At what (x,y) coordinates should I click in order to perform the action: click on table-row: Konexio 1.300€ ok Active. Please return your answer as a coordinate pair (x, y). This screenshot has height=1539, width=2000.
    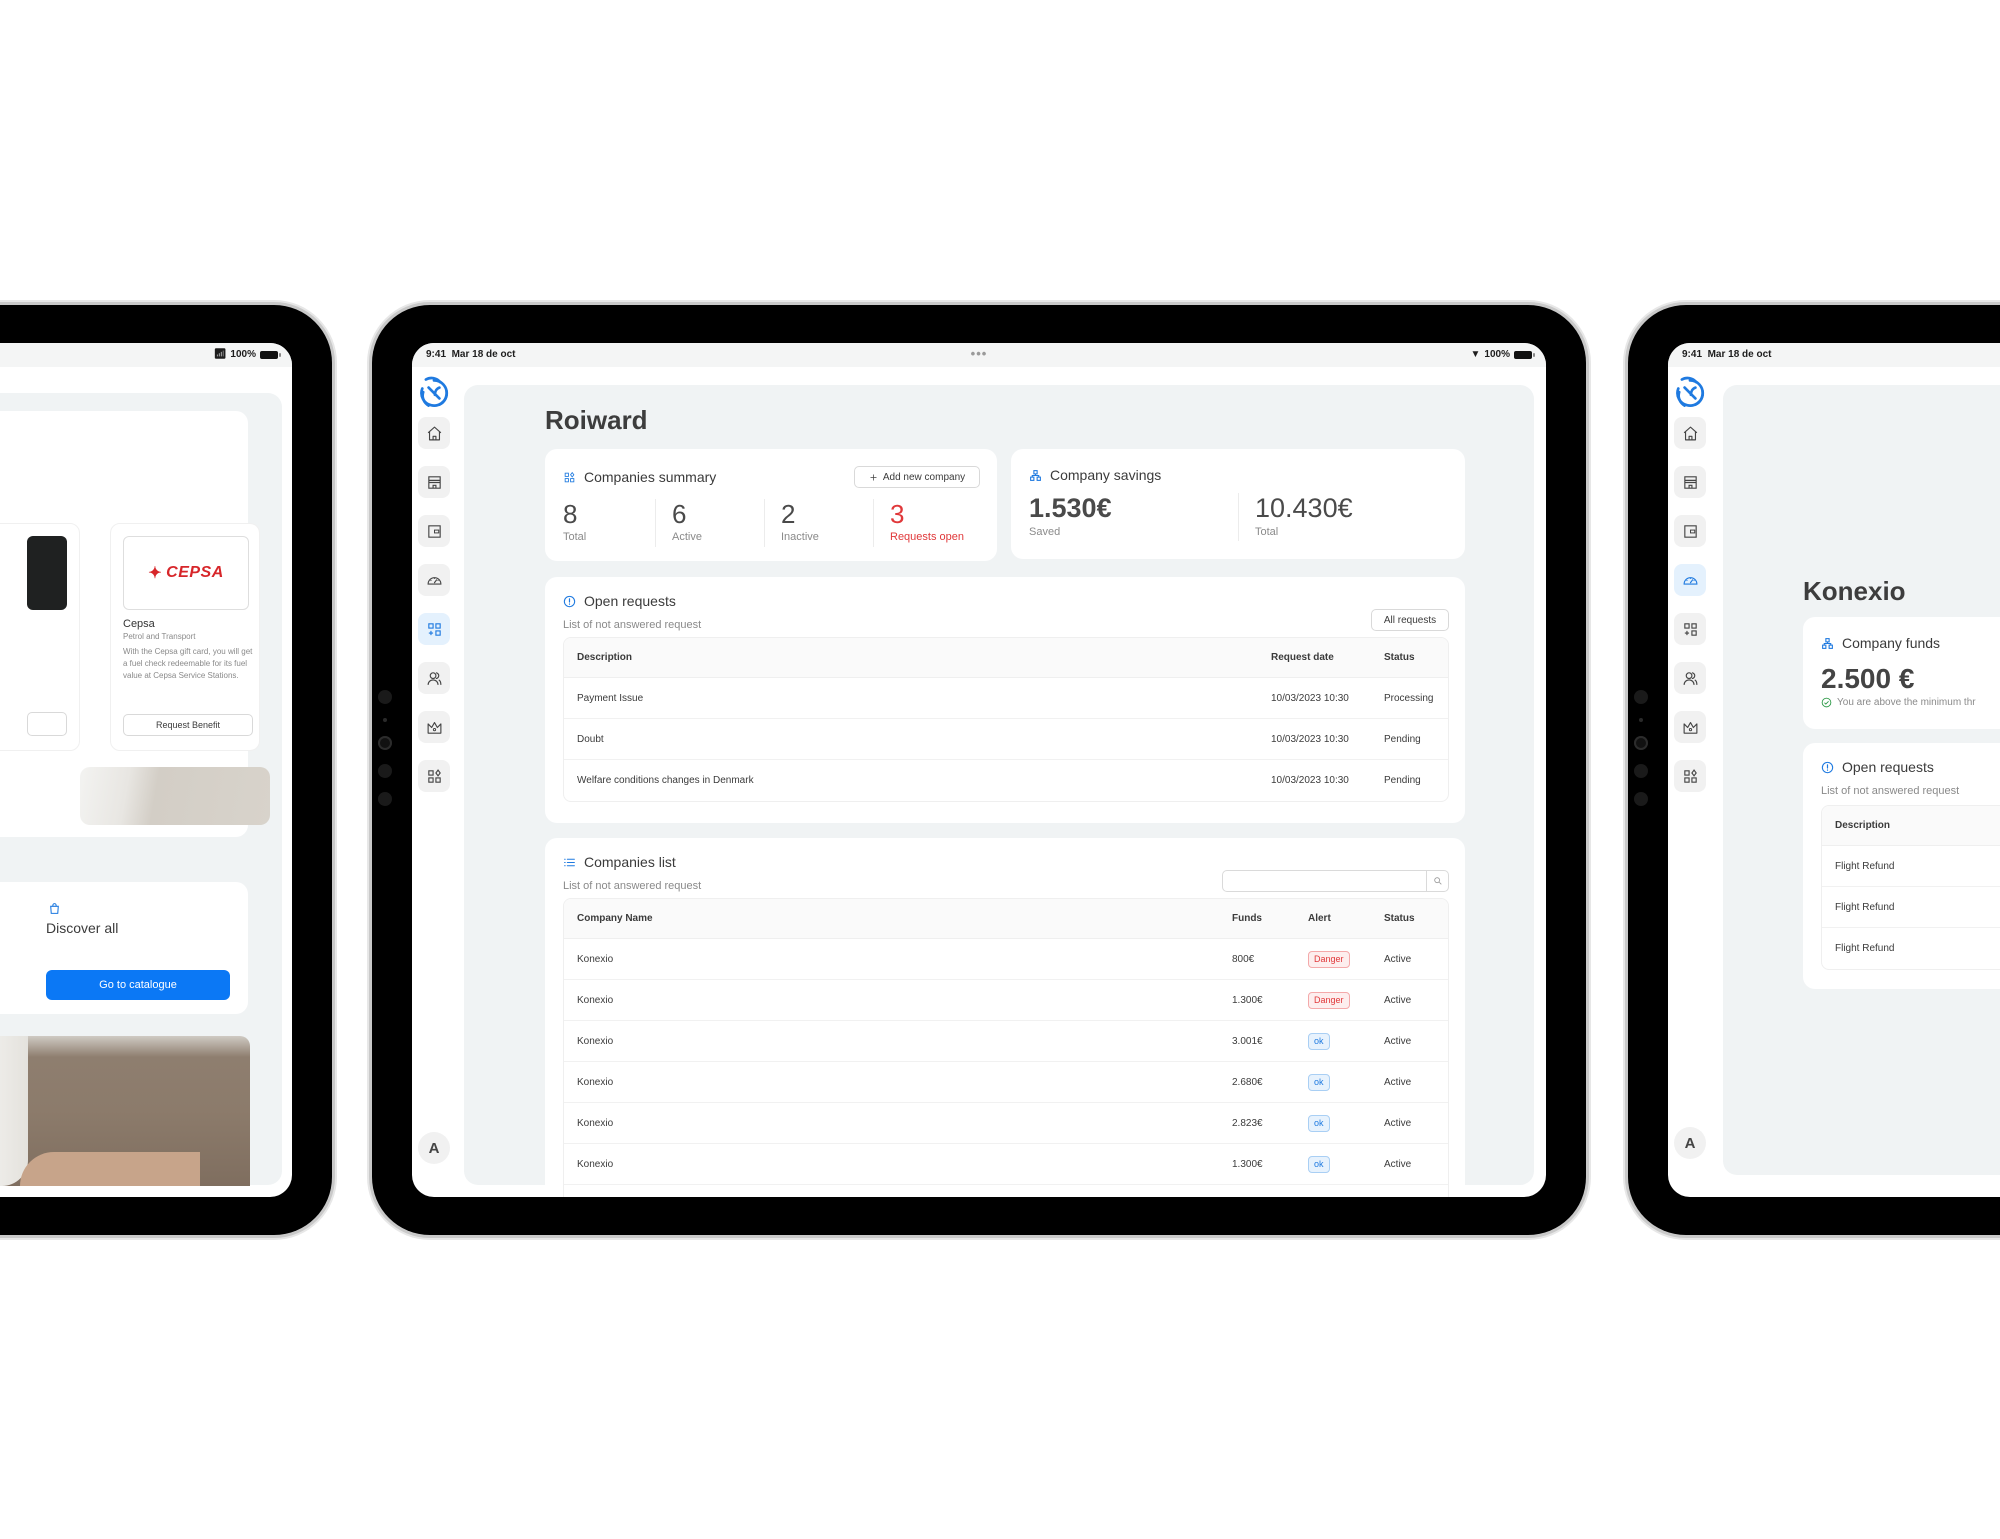
    Looking at the image, I should click on (1006, 1164).